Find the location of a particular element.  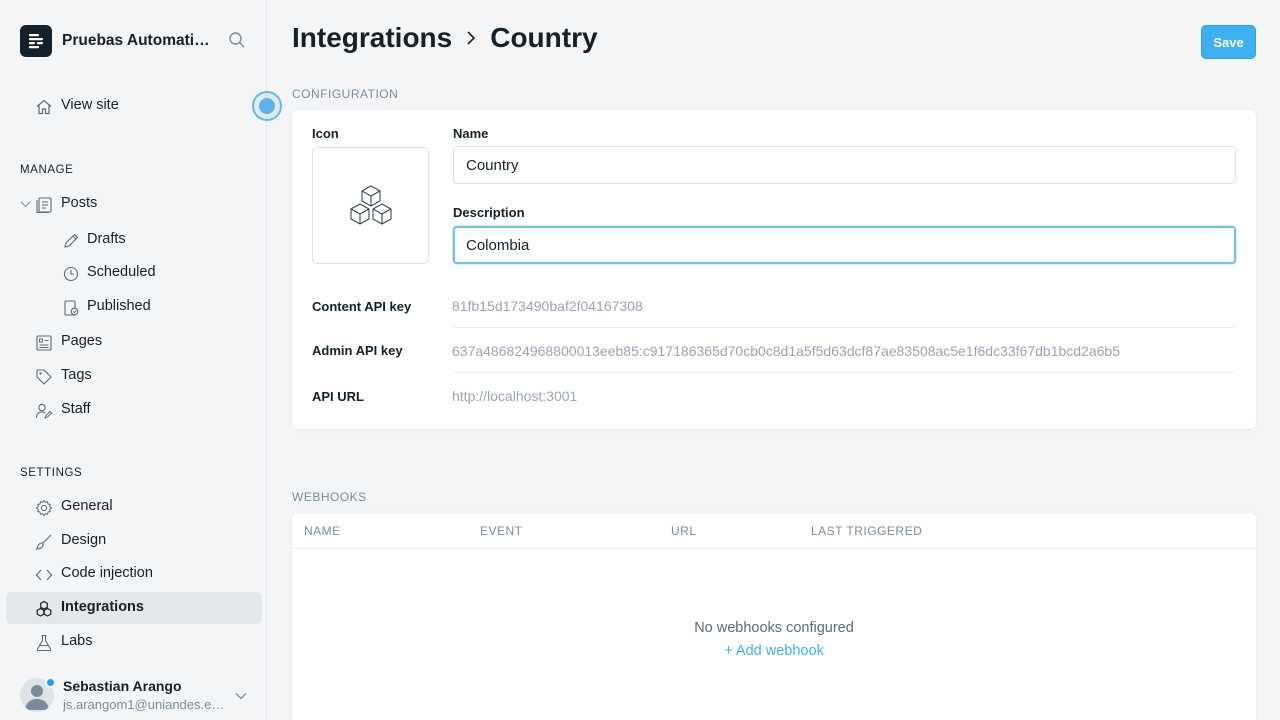

api-url-label: API URL is located at coordinates (338, 396).